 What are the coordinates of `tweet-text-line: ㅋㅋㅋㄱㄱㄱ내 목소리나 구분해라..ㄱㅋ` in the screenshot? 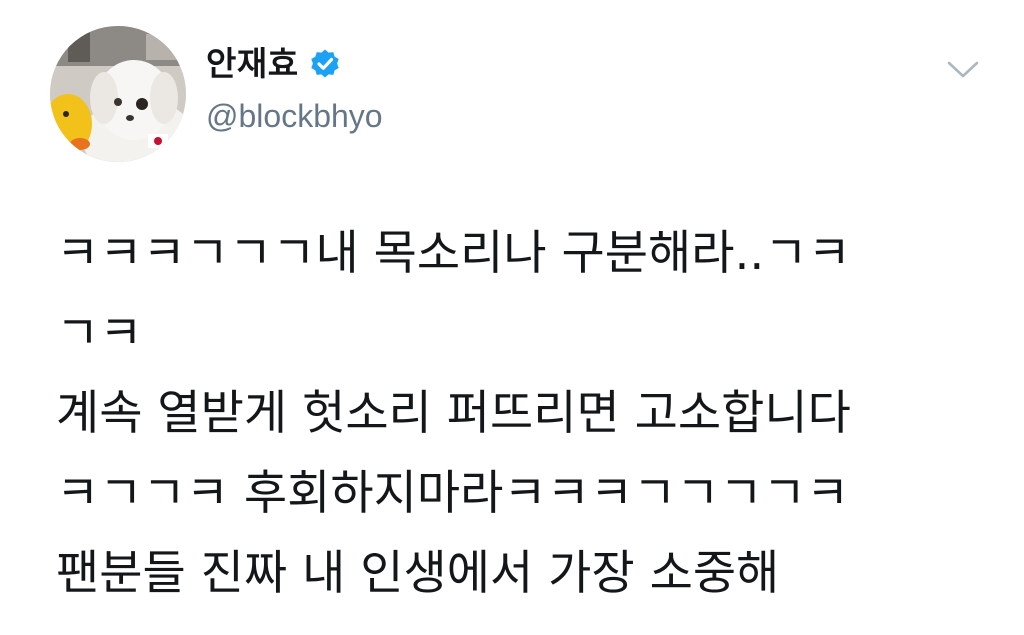 It's located at (453, 253).